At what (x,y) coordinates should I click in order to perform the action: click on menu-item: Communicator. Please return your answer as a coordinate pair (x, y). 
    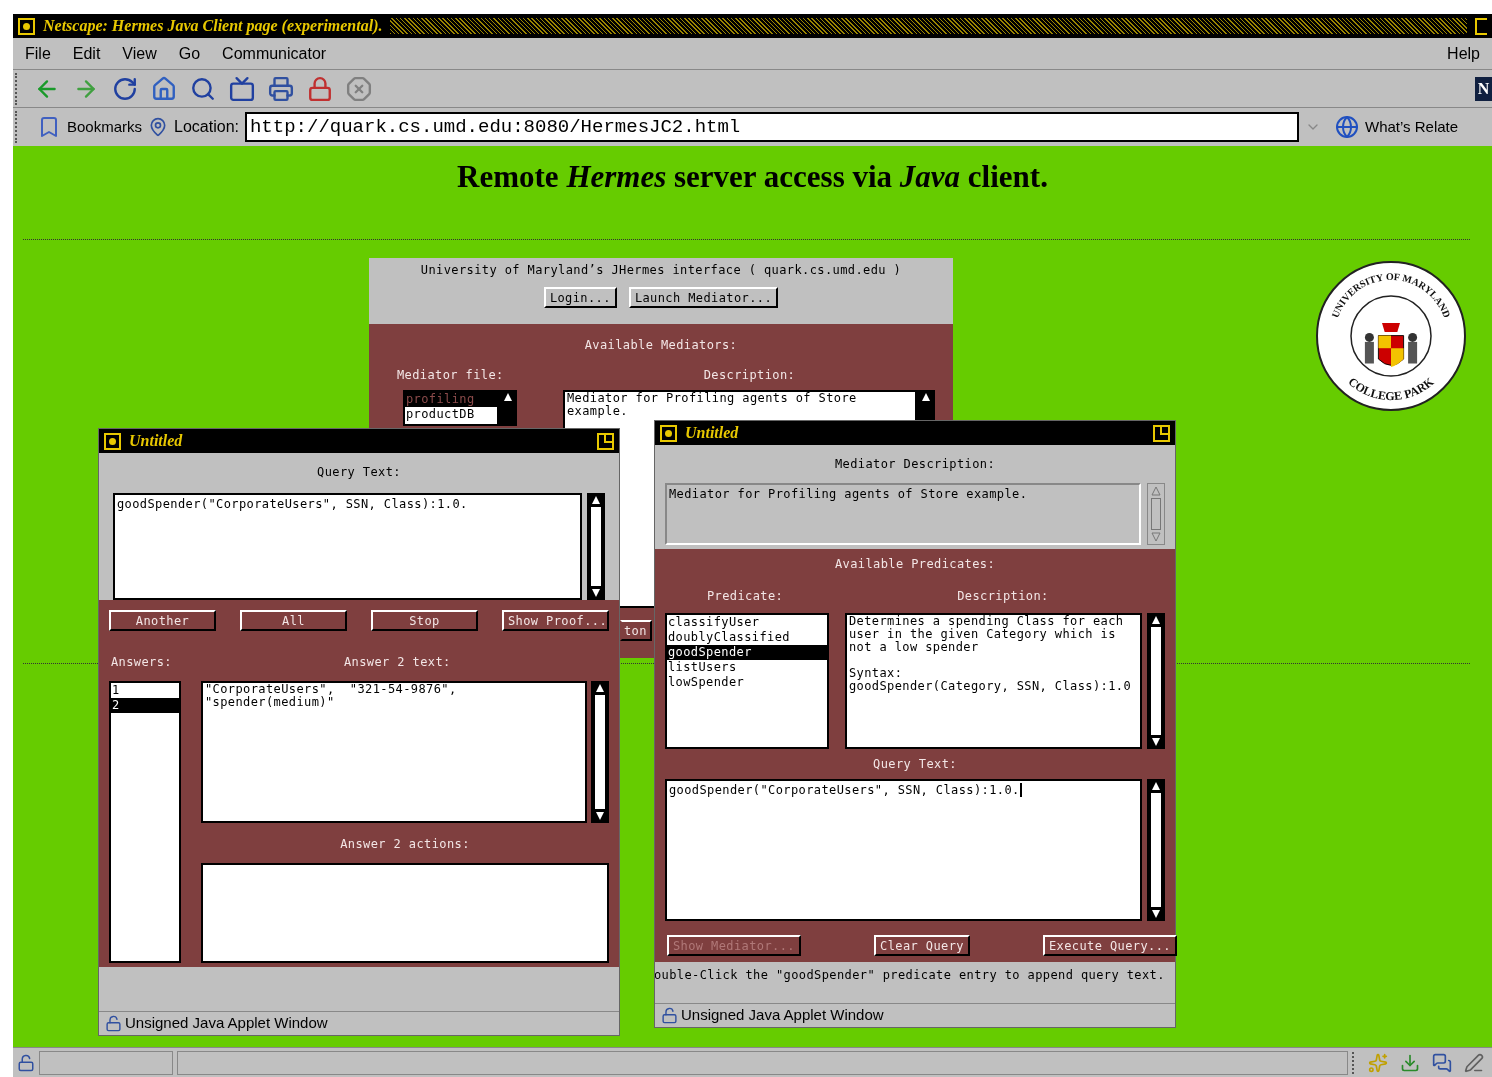
    Looking at the image, I should click on (274, 53).